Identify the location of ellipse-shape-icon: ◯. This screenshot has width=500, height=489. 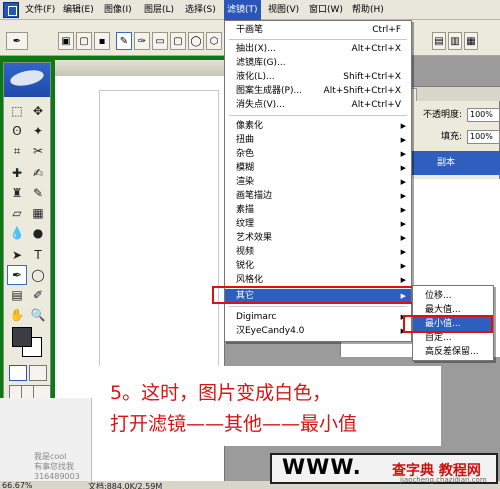
(196, 41).